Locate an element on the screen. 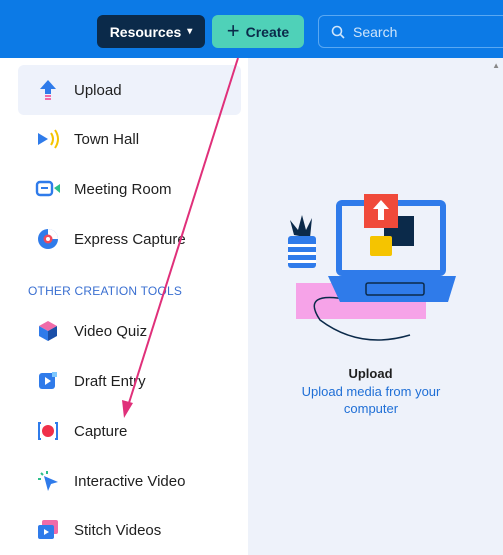 Image resolution: width=503 pixels, height=555 pixels. sidebar-item-label: Draft Entry is located at coordinates (110, 381).